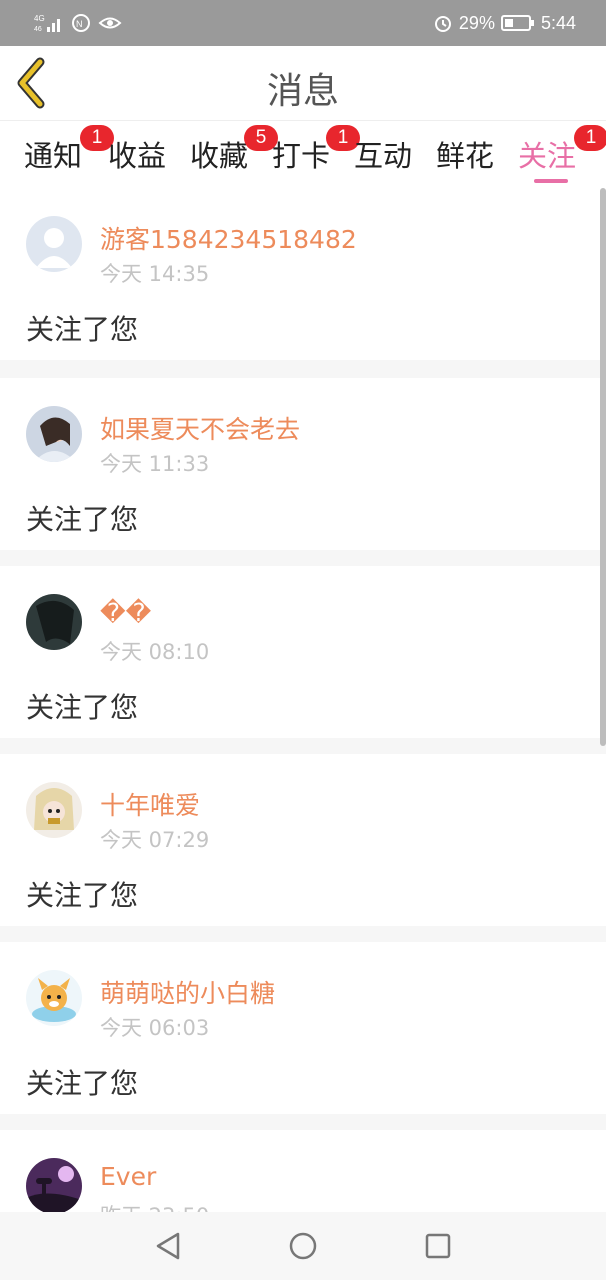 Image resolution: width=606 pixels, height=1280 pixels. I want to click on tab-follow: 关注 1, so click(562, 150).